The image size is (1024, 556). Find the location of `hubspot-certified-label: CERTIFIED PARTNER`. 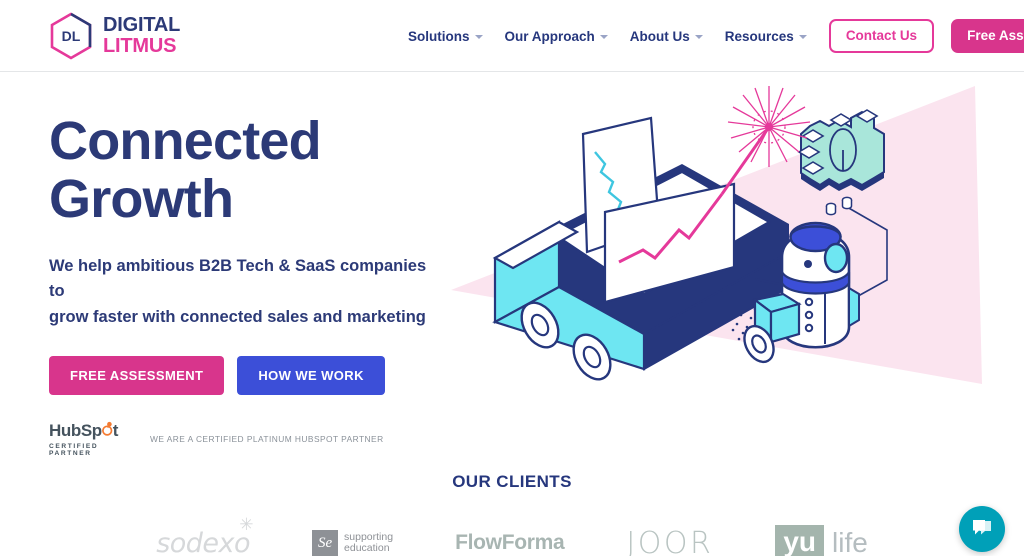

hubspot-certified-label: CERTIFIED PARTNER is located at coordinates (74, 450).